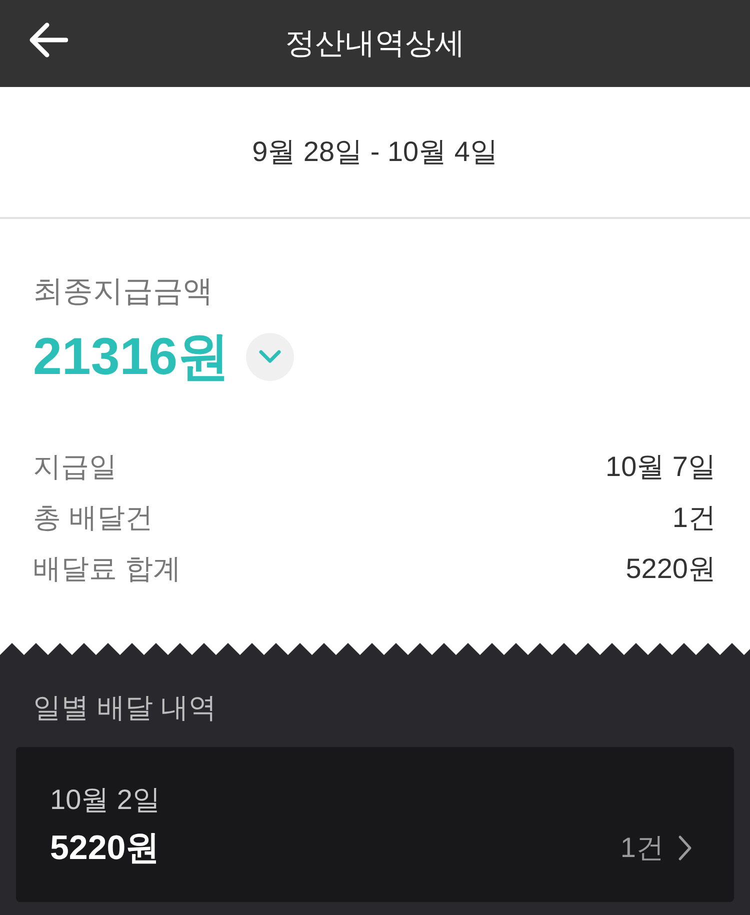  Describe the element at coordinates (661, 467) in the screenshot. I see `detail-value: 10월 7일` at that location.